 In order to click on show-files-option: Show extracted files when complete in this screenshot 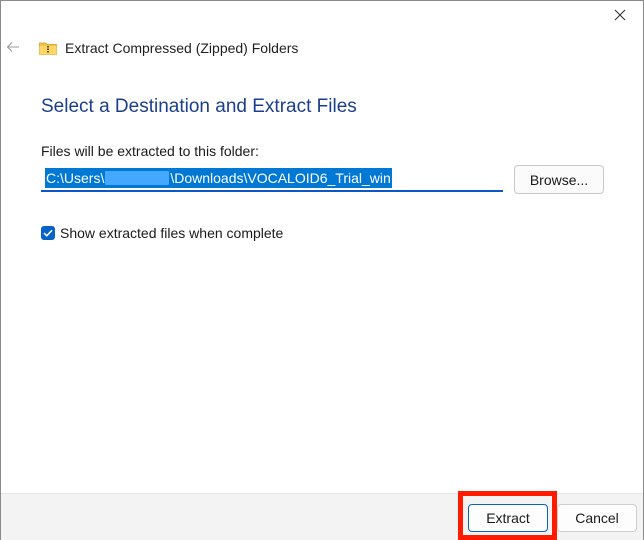, I will do `click(162, 233)`.